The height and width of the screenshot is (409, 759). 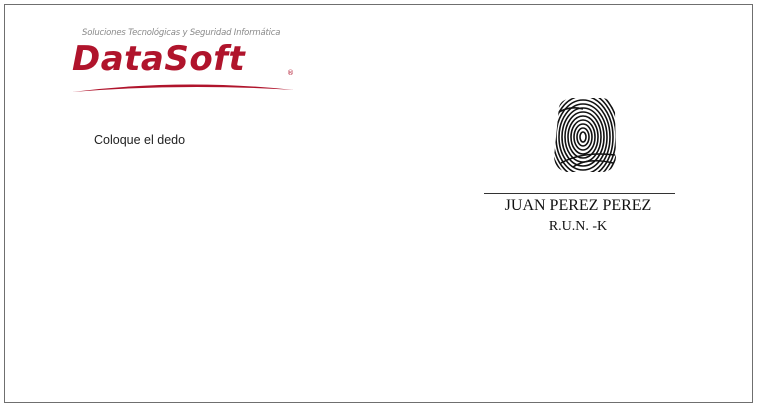 I want to click on logo-registered-mark: ®, so click(x=290, y=73).